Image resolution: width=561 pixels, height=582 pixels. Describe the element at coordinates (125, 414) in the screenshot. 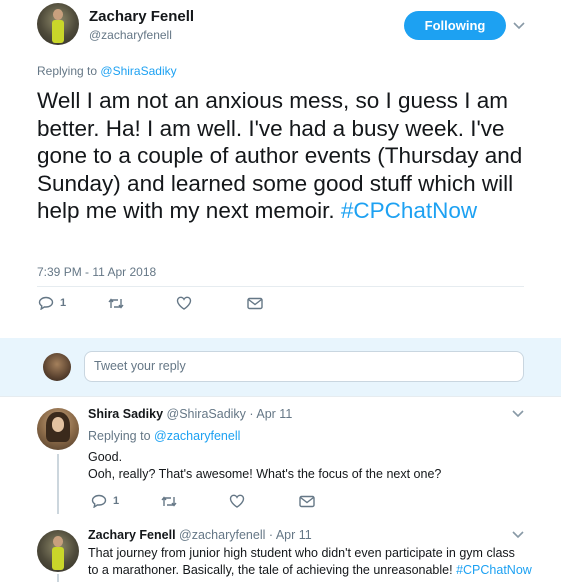

I see `reply-author-name: Shira Sadiky` at that location.